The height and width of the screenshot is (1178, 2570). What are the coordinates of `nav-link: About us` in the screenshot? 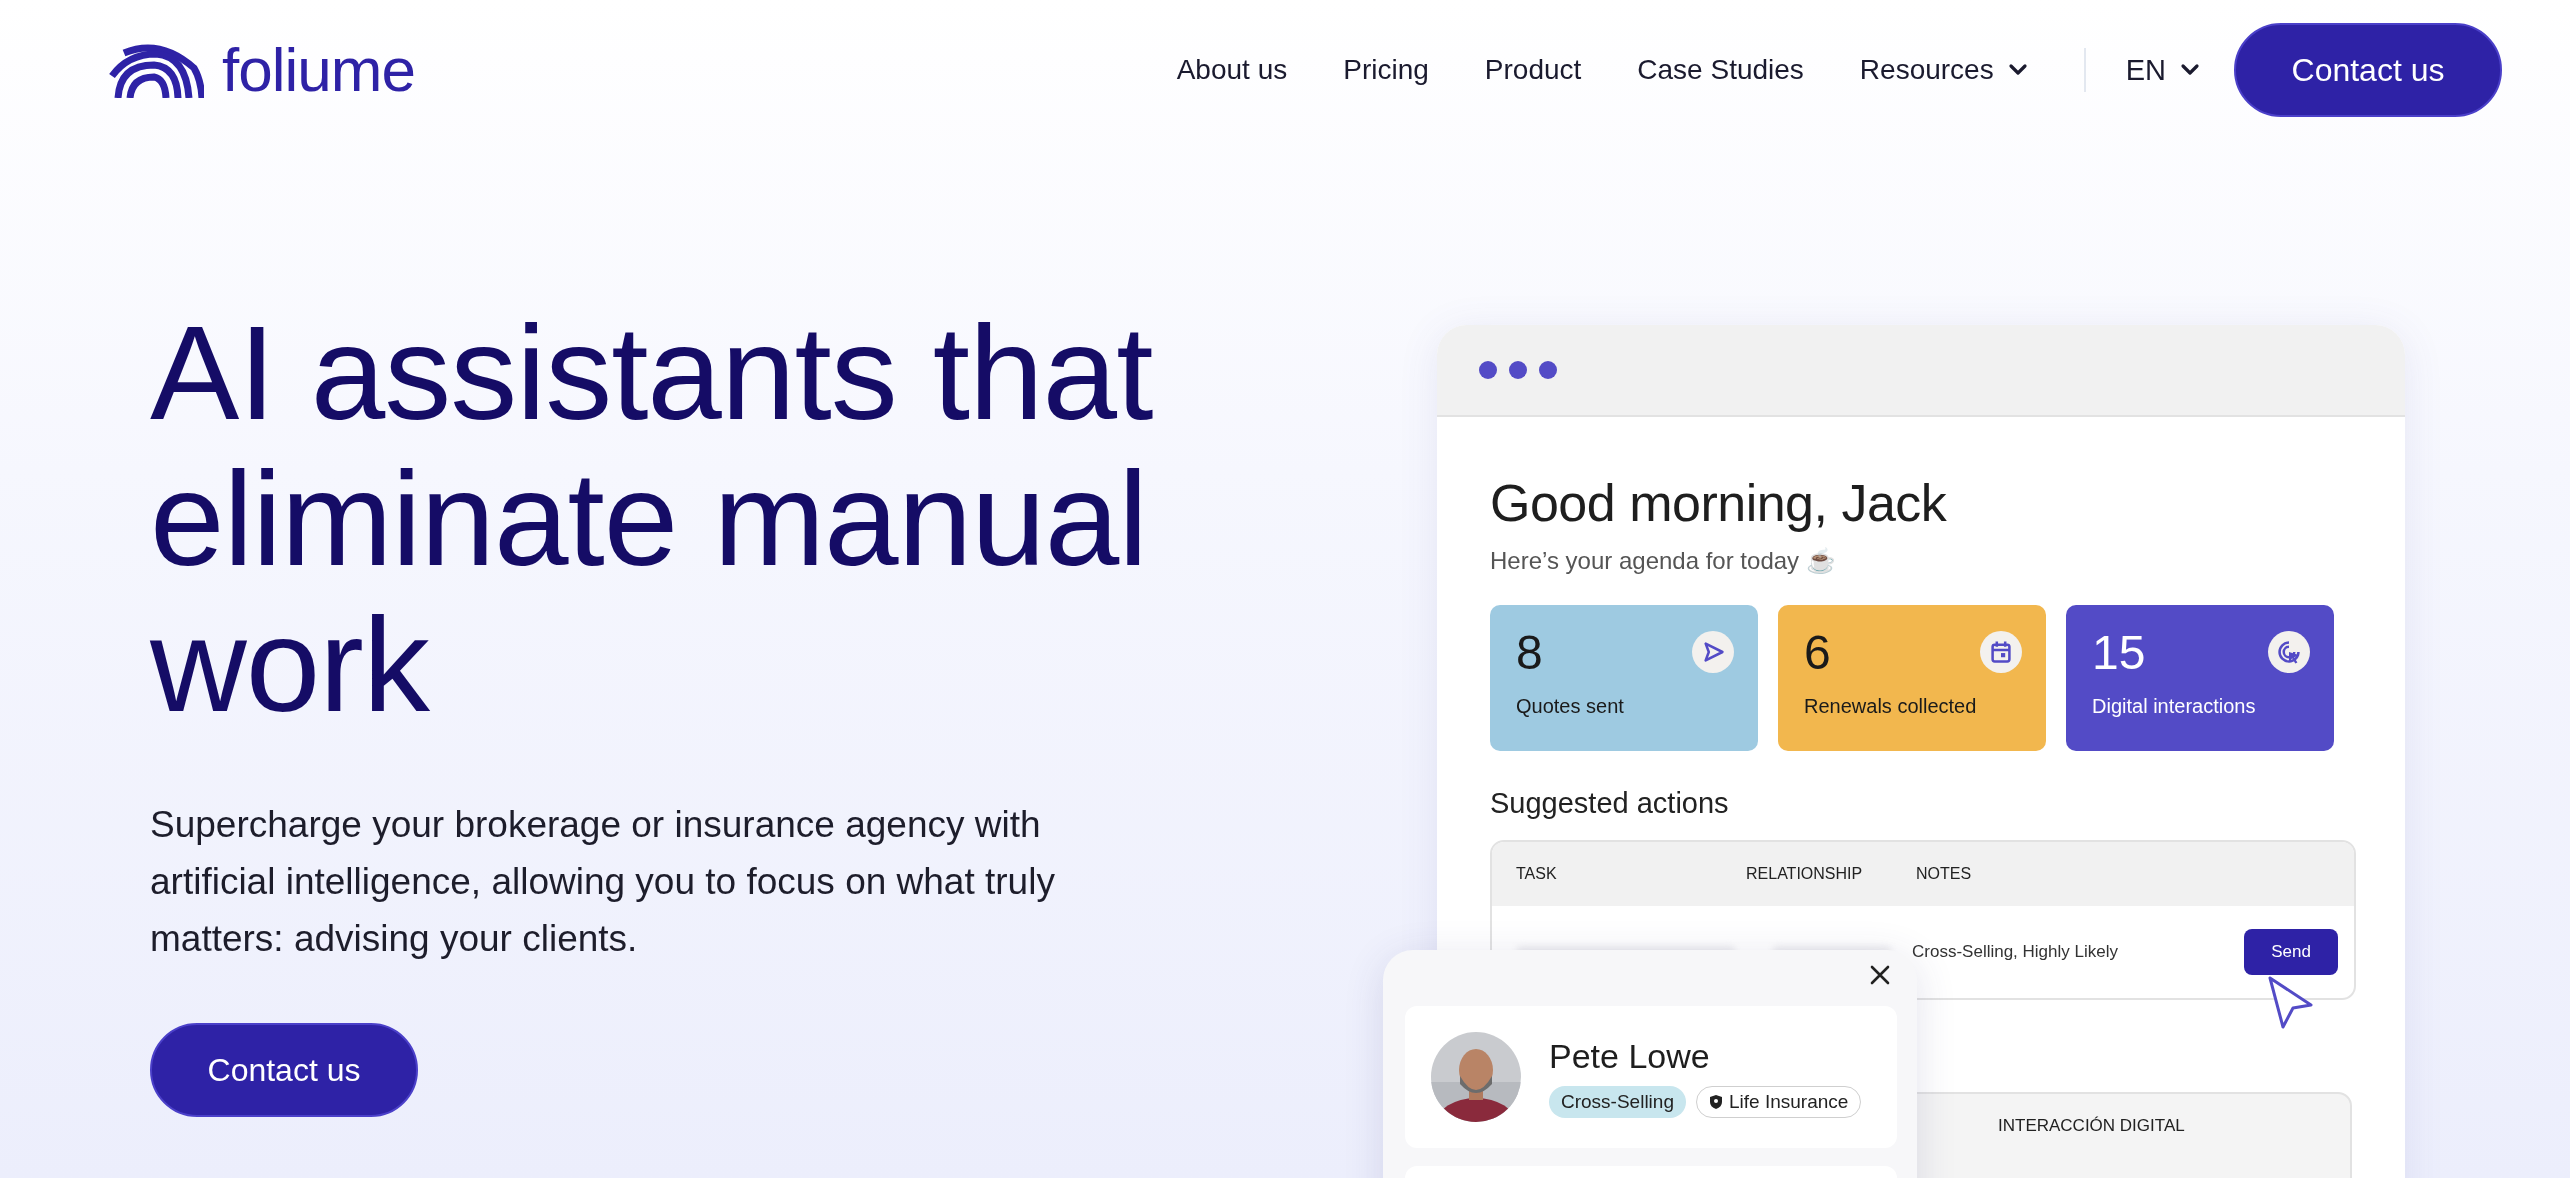 It's located at (1232, 70).